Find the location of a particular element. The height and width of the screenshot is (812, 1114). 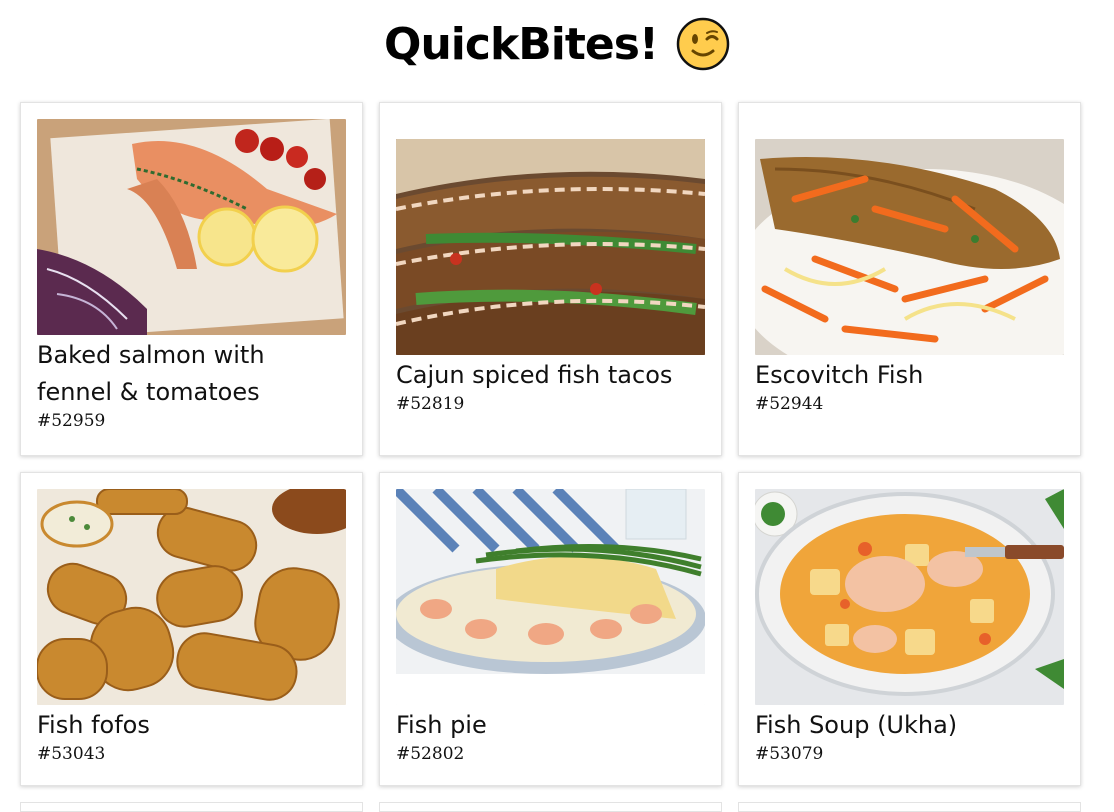

escovitch-fish-photo is located at coordinates (909, 247).